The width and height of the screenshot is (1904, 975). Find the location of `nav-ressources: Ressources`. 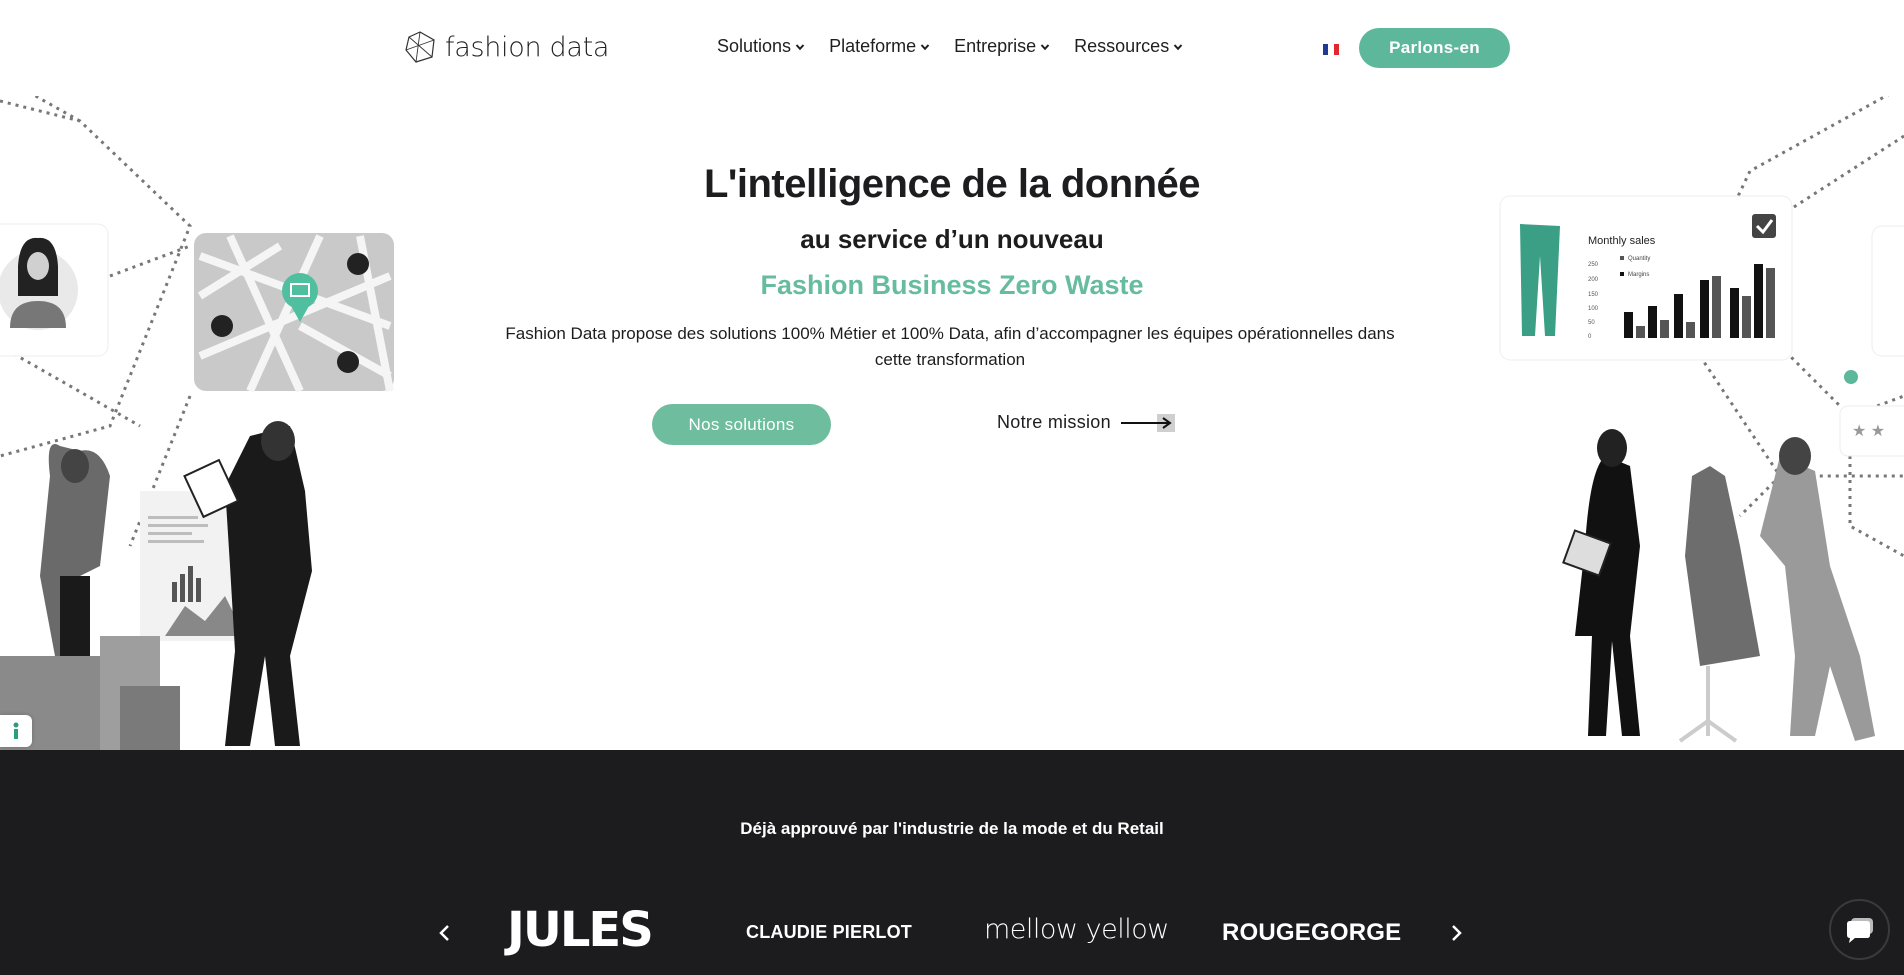

nav-ressources: Ressources is located at coordinates (1128, 46).